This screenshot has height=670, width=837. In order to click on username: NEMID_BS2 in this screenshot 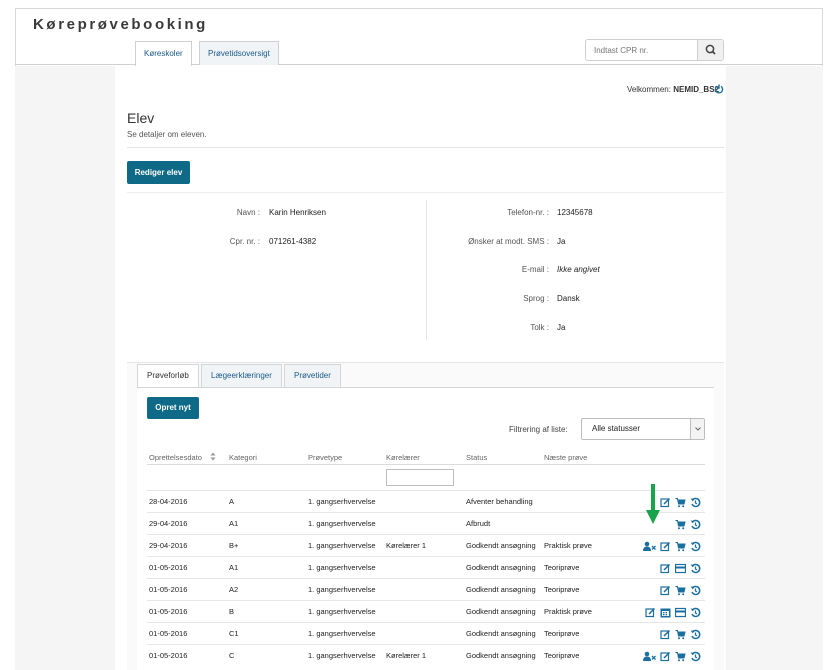, I will do `click(696, 89)`.